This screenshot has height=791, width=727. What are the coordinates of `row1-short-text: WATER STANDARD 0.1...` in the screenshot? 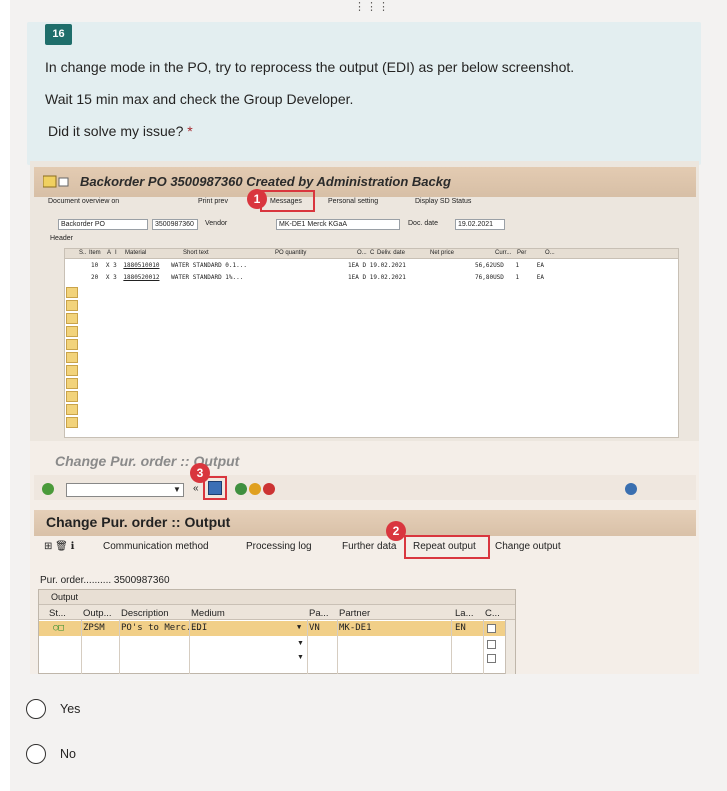 It's located at (209, 265).